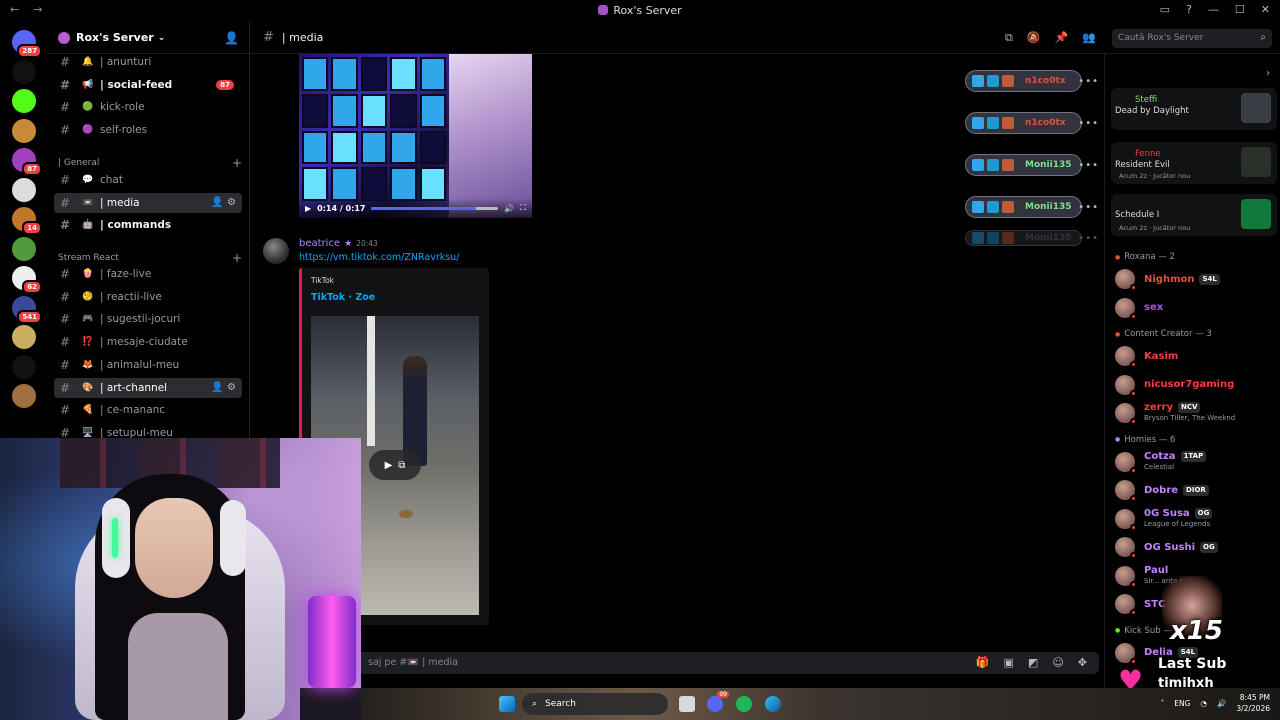 Image resolution: width=1280 pixels, height=720 pixels. Describe the element at coordinates (148, 387) in the screenshot. I see `channel-art-channel: # 🎨 | art-channel 👤 ⚙` at that location.